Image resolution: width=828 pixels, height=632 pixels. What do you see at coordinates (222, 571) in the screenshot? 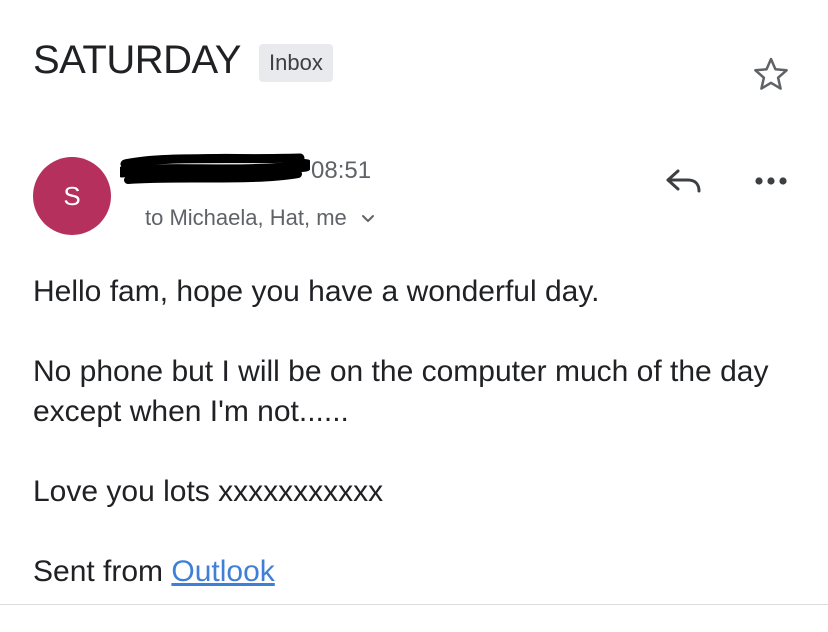
I see `outlook-link: Outlook` at bounding box center [222, 571].